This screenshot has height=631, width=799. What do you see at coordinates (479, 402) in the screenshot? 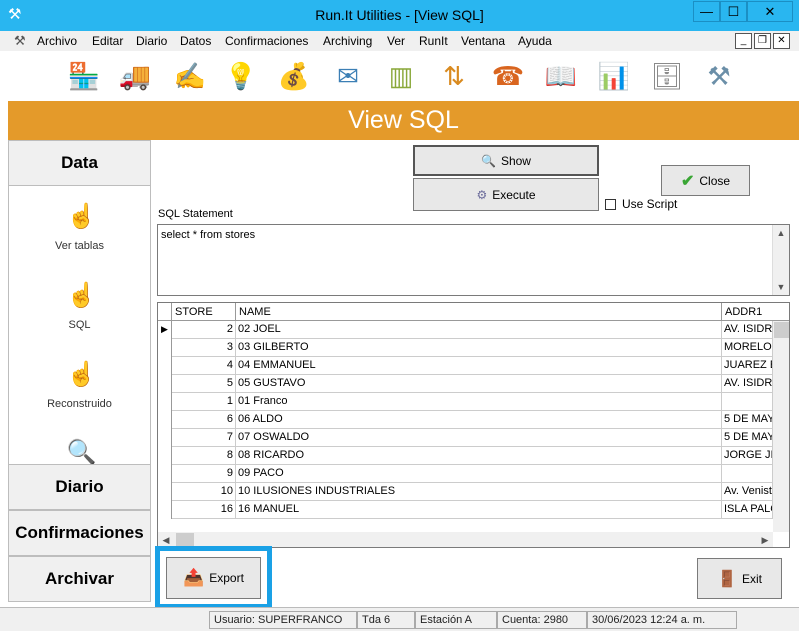
I see `cell-name: 01 Franco` at bounding box center [479, 402].